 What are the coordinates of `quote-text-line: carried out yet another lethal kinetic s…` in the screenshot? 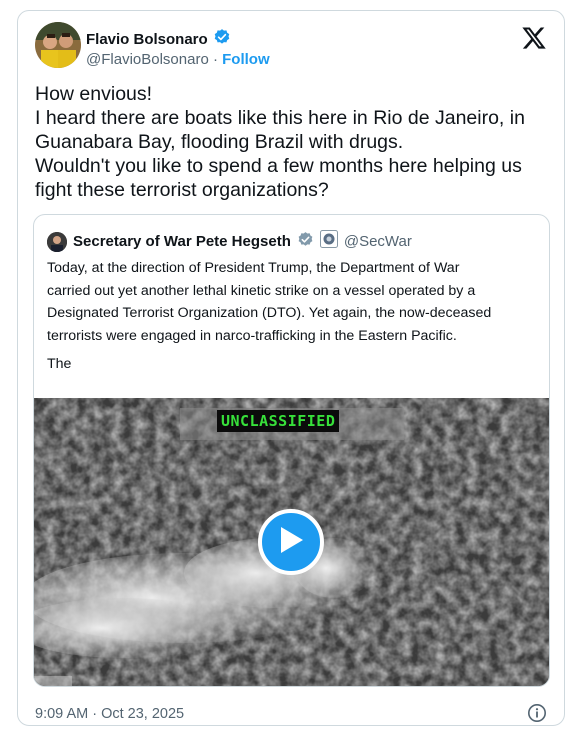 It's located at (261, 290).